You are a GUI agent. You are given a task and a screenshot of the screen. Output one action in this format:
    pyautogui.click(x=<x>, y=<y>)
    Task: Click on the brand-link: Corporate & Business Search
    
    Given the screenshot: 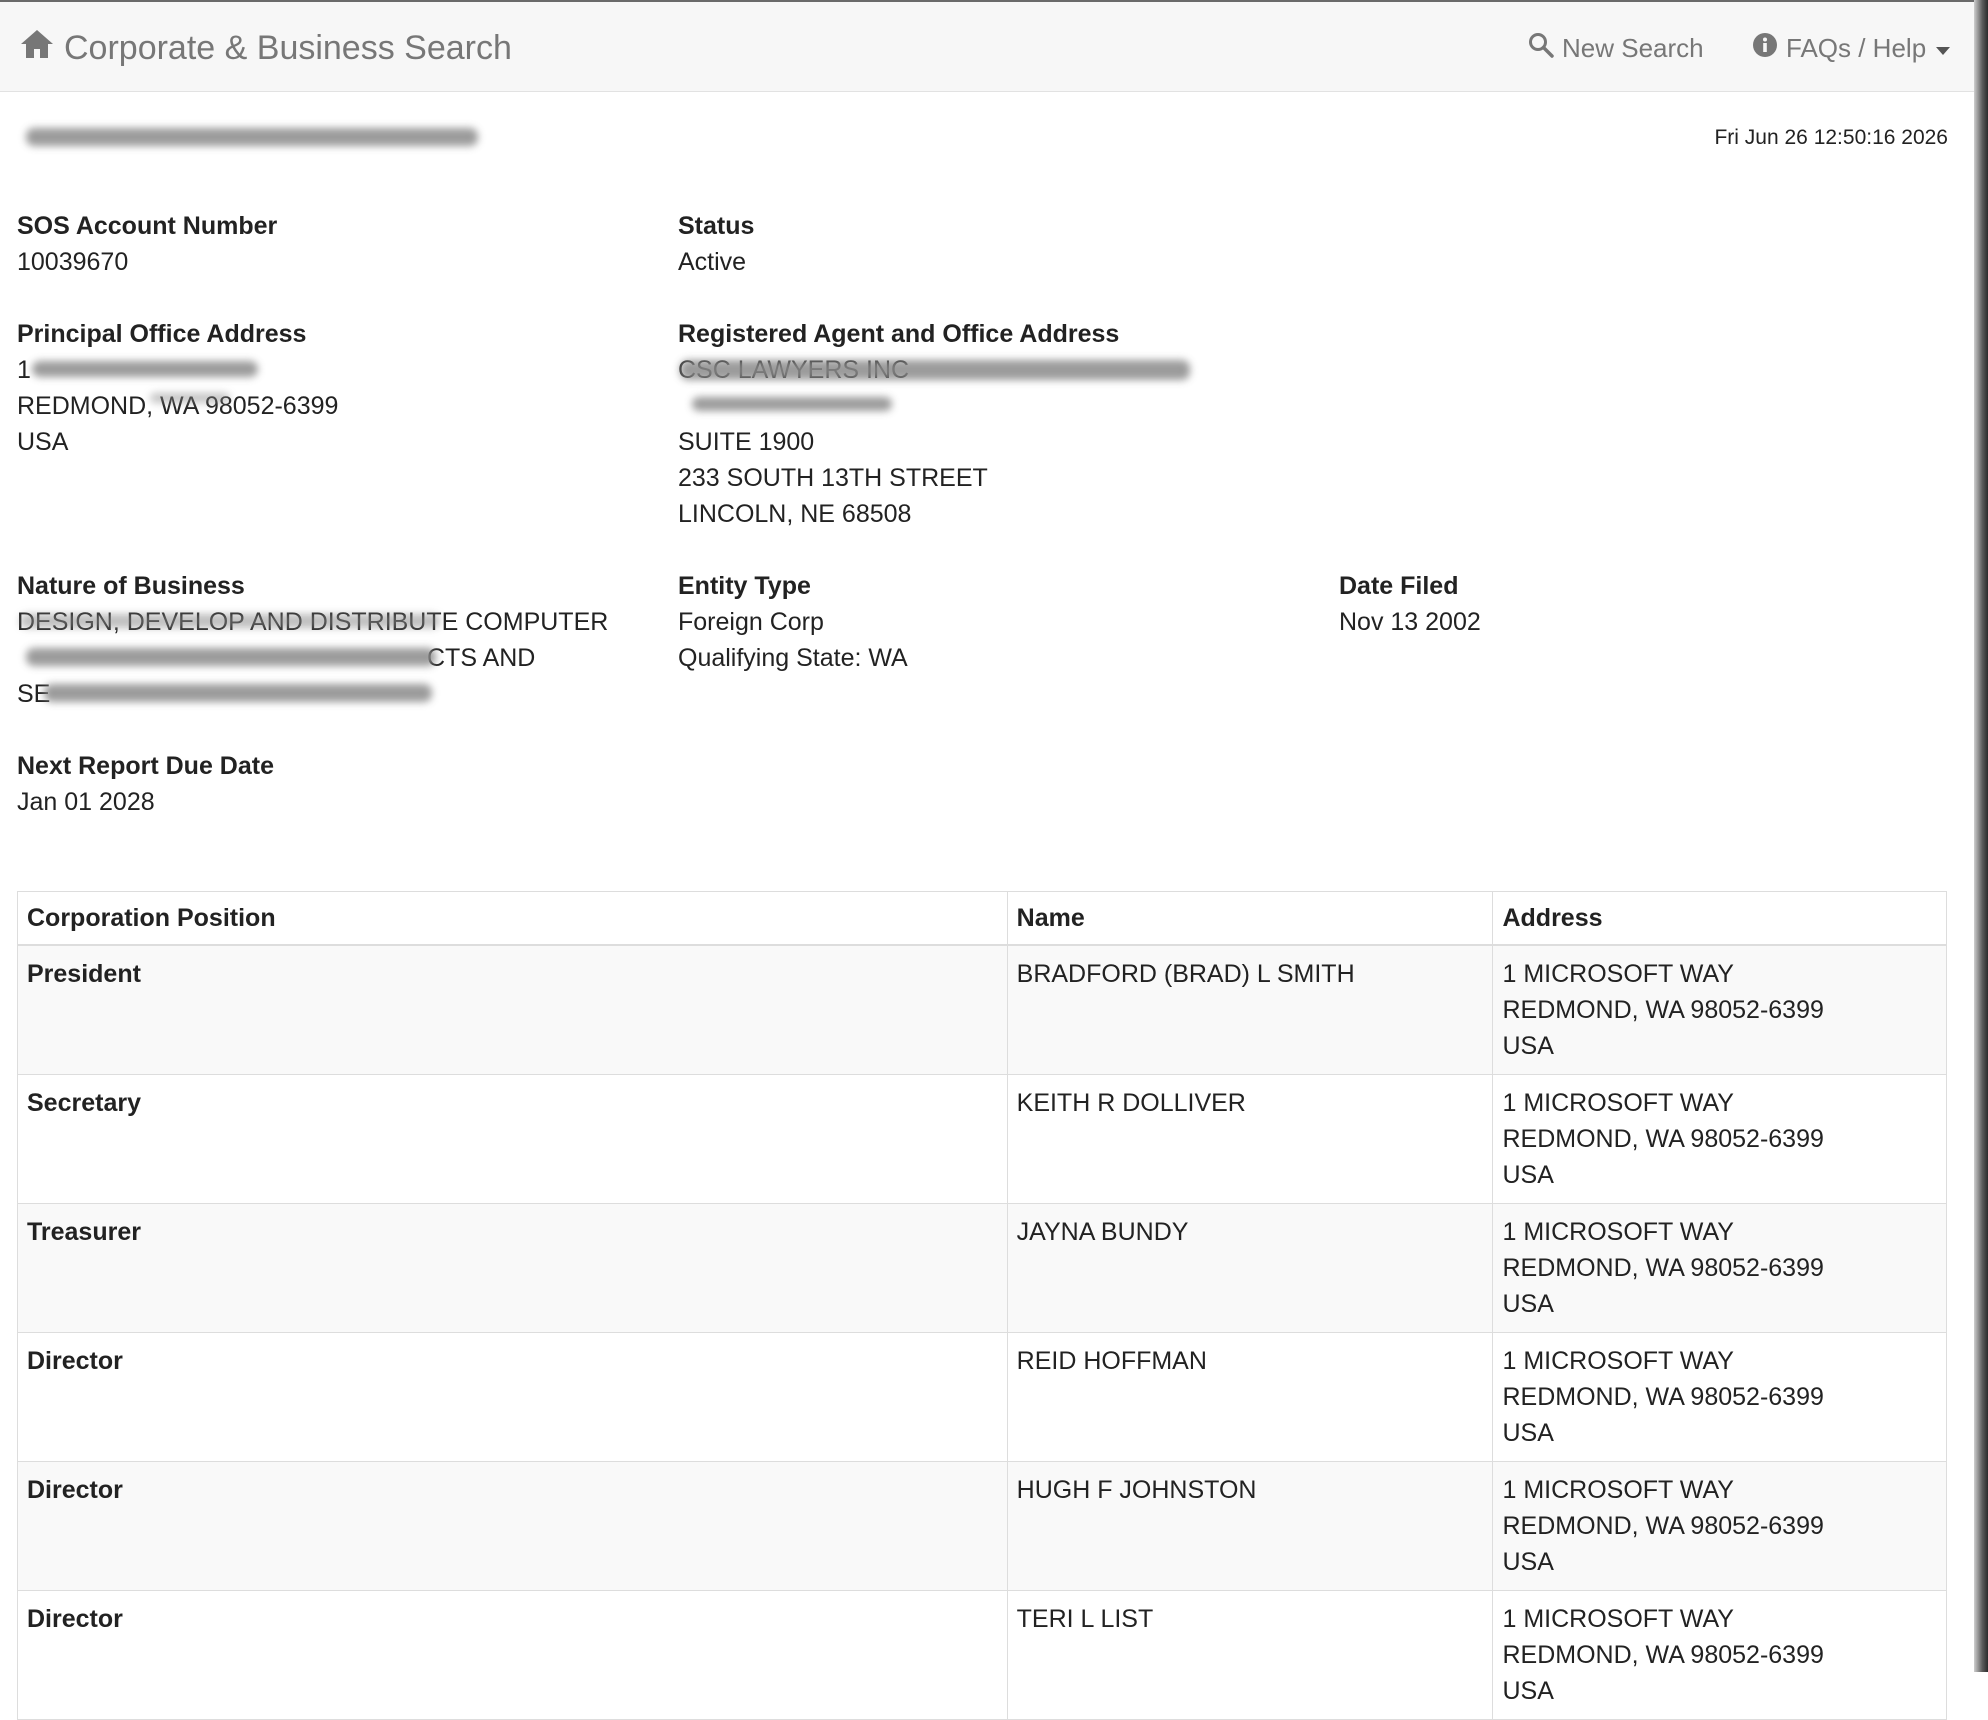 What is the action you would take?
    pyautogui.click(x=266, y=48)
    